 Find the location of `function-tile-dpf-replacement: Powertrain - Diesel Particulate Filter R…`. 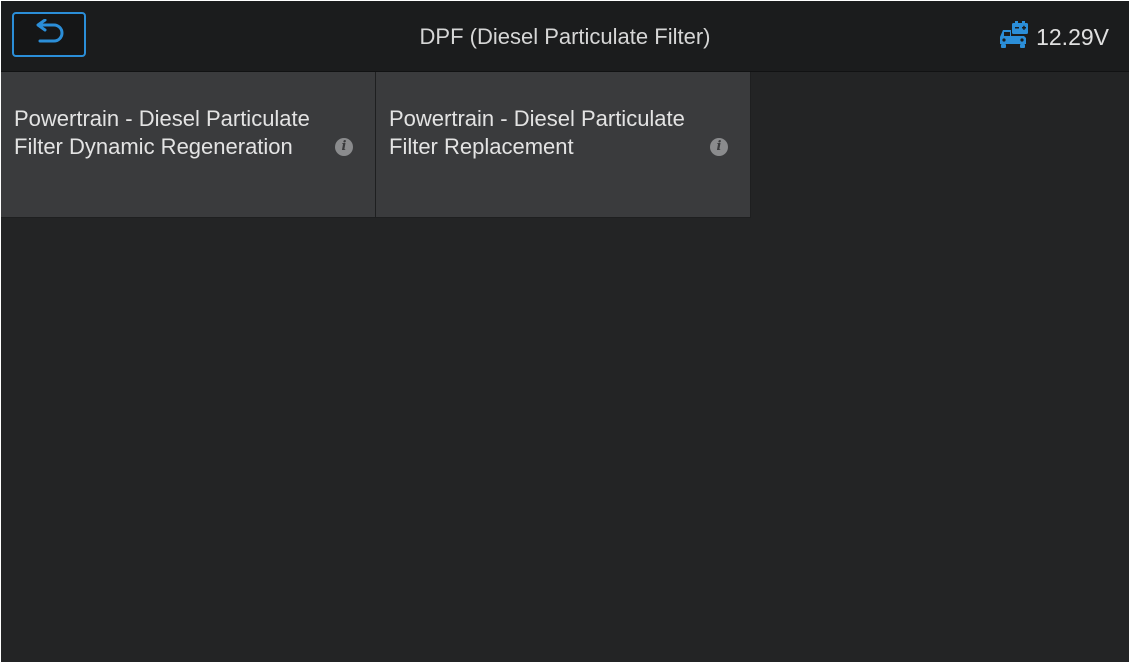

function-tile-dpf-replacement: Powertrain - Diesel Particulate Filter R… is located at coordinates (563, 145).